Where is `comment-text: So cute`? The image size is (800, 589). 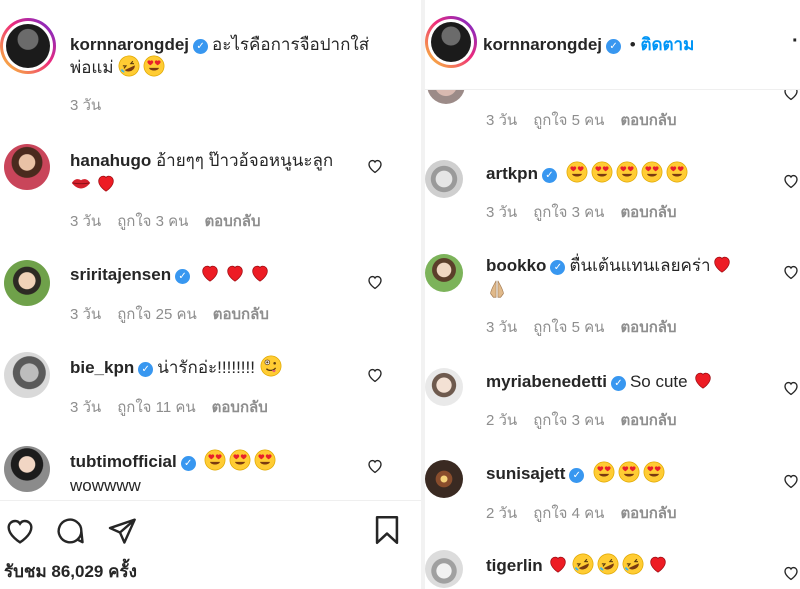 comment-text: So cute is located at coordinates (658, 381).